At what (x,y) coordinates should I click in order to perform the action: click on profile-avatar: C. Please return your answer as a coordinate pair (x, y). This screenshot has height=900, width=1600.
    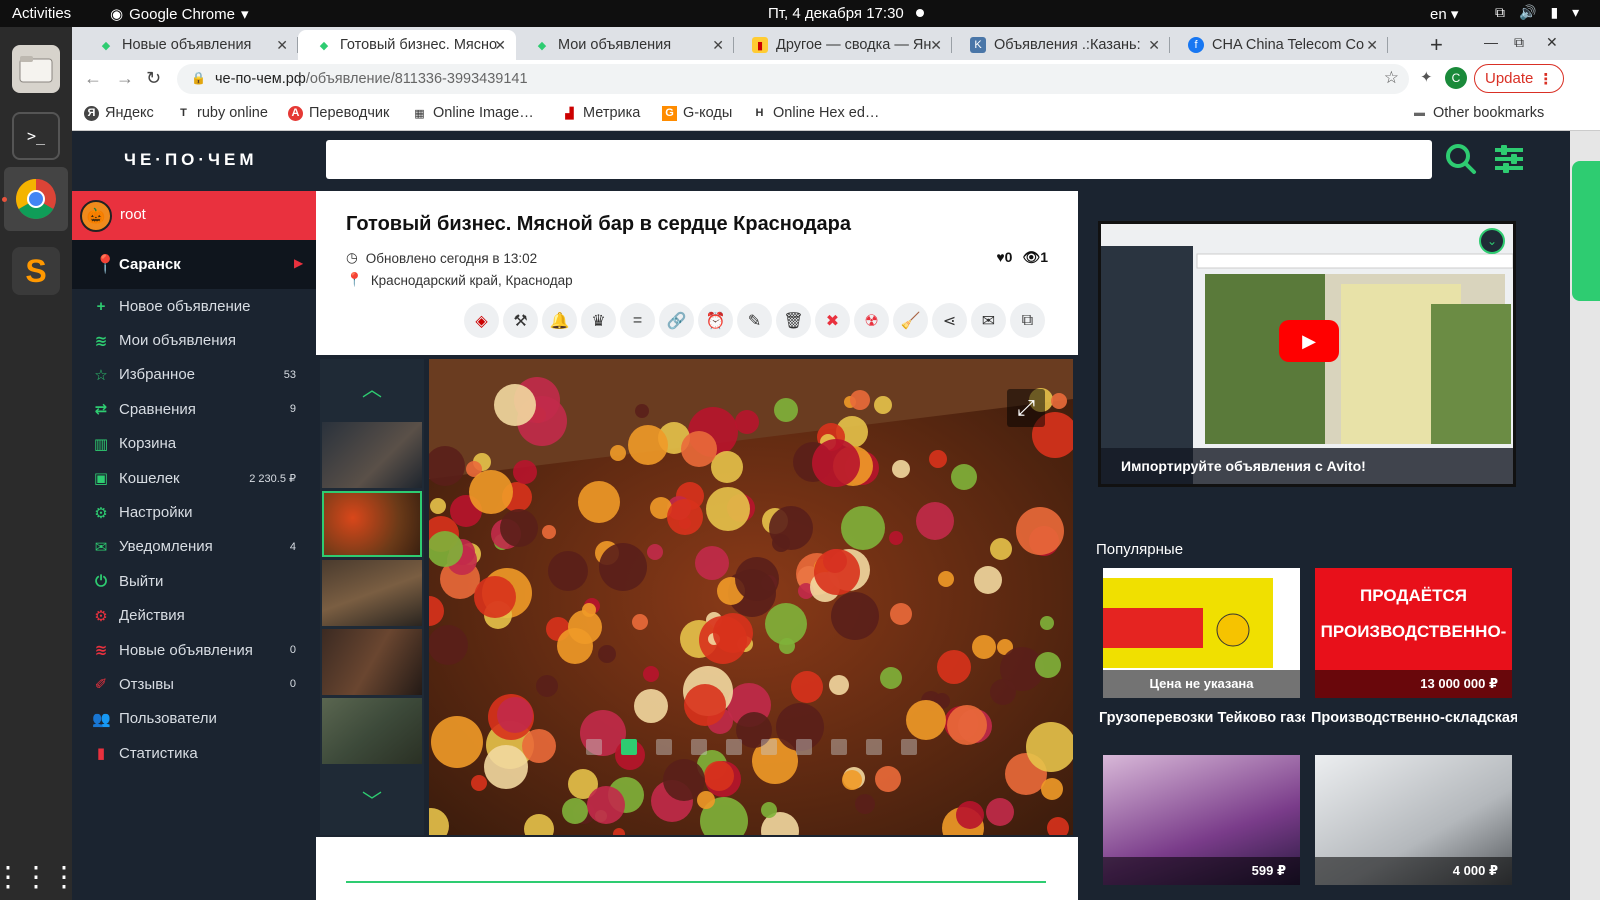
    Looking at the image, I should click on (1456, 78).